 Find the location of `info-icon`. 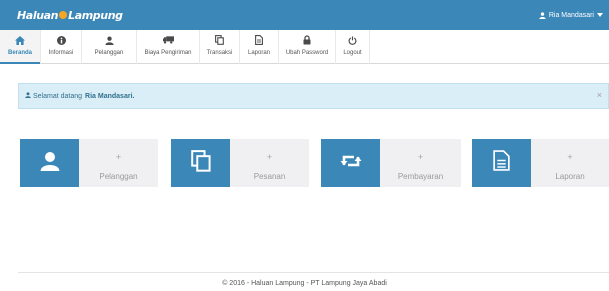

info-icon is located at coordinates (61, 40).